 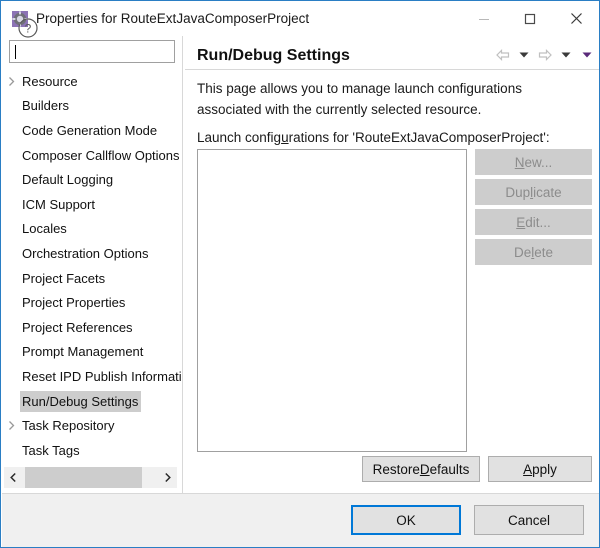 I want to click on sidebar-item-project-properties: Project Properties, so click(x=92, y=302).